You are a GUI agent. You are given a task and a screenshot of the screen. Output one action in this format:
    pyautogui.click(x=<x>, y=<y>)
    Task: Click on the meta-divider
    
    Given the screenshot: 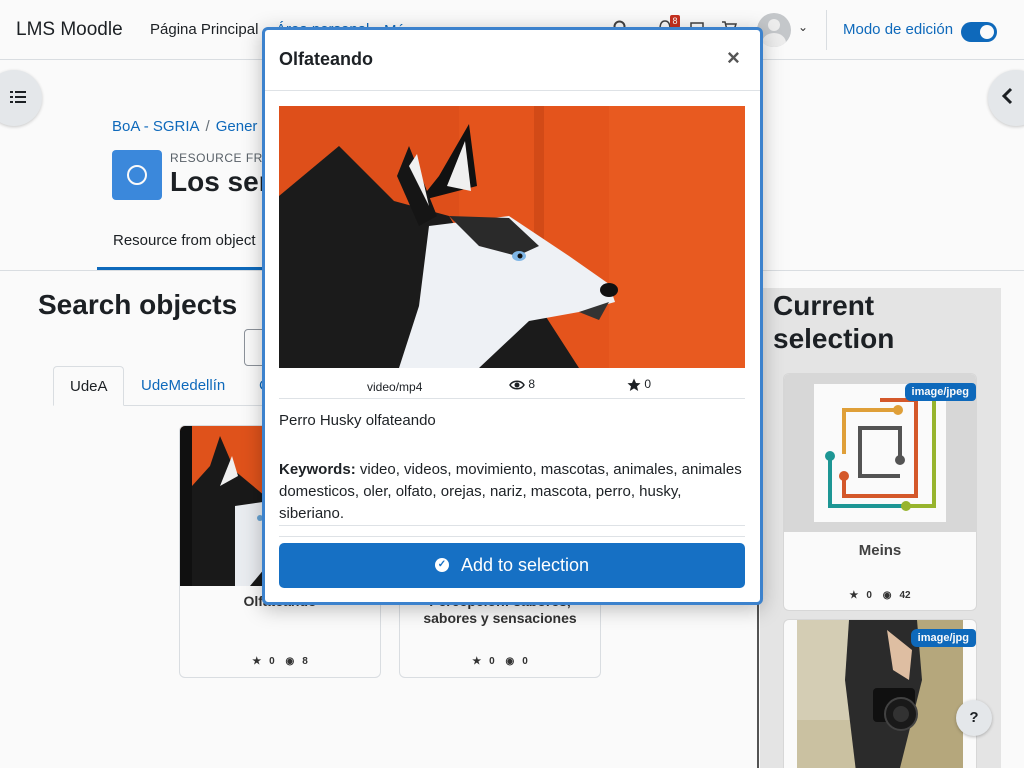 What is the action you would take?
    pyautogui.click(x=512, y=398)
    